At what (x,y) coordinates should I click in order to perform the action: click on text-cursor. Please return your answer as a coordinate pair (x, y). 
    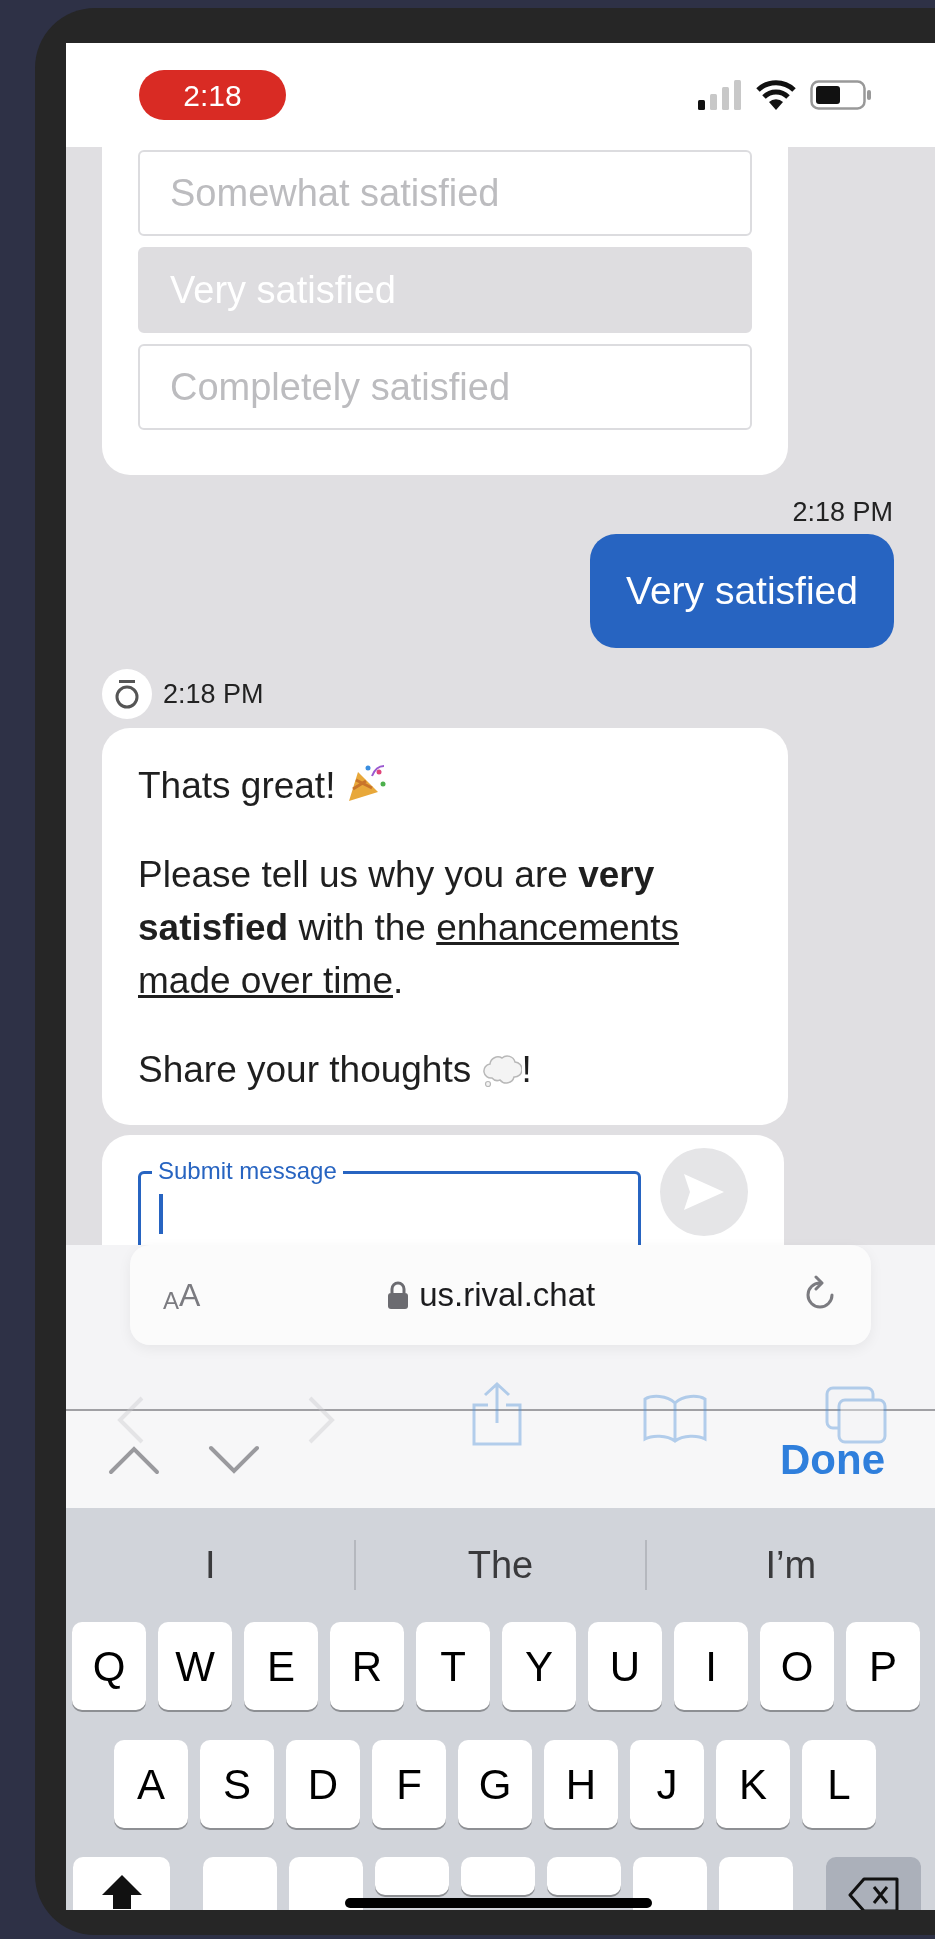
    Looking at the image, I should click on (161, 1214).